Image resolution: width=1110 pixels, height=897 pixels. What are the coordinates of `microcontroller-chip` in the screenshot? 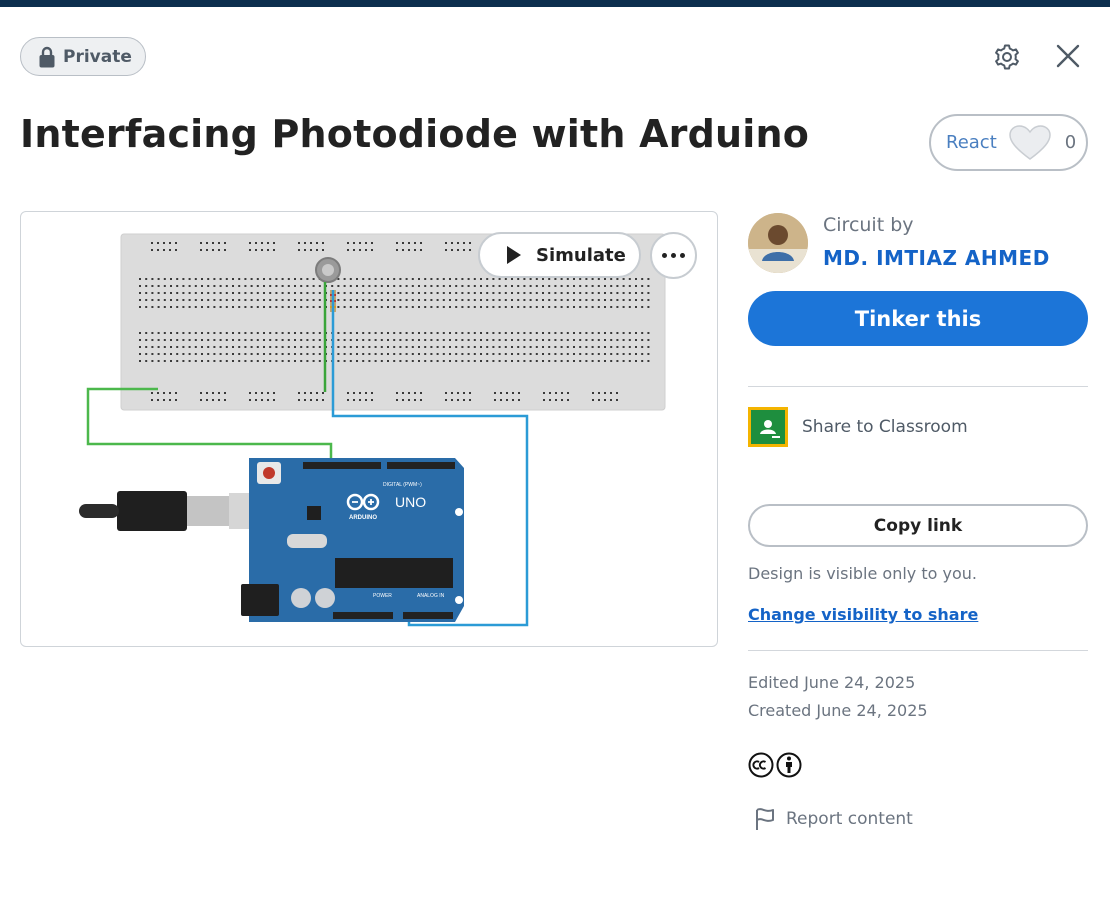 It's located at (394, 573).